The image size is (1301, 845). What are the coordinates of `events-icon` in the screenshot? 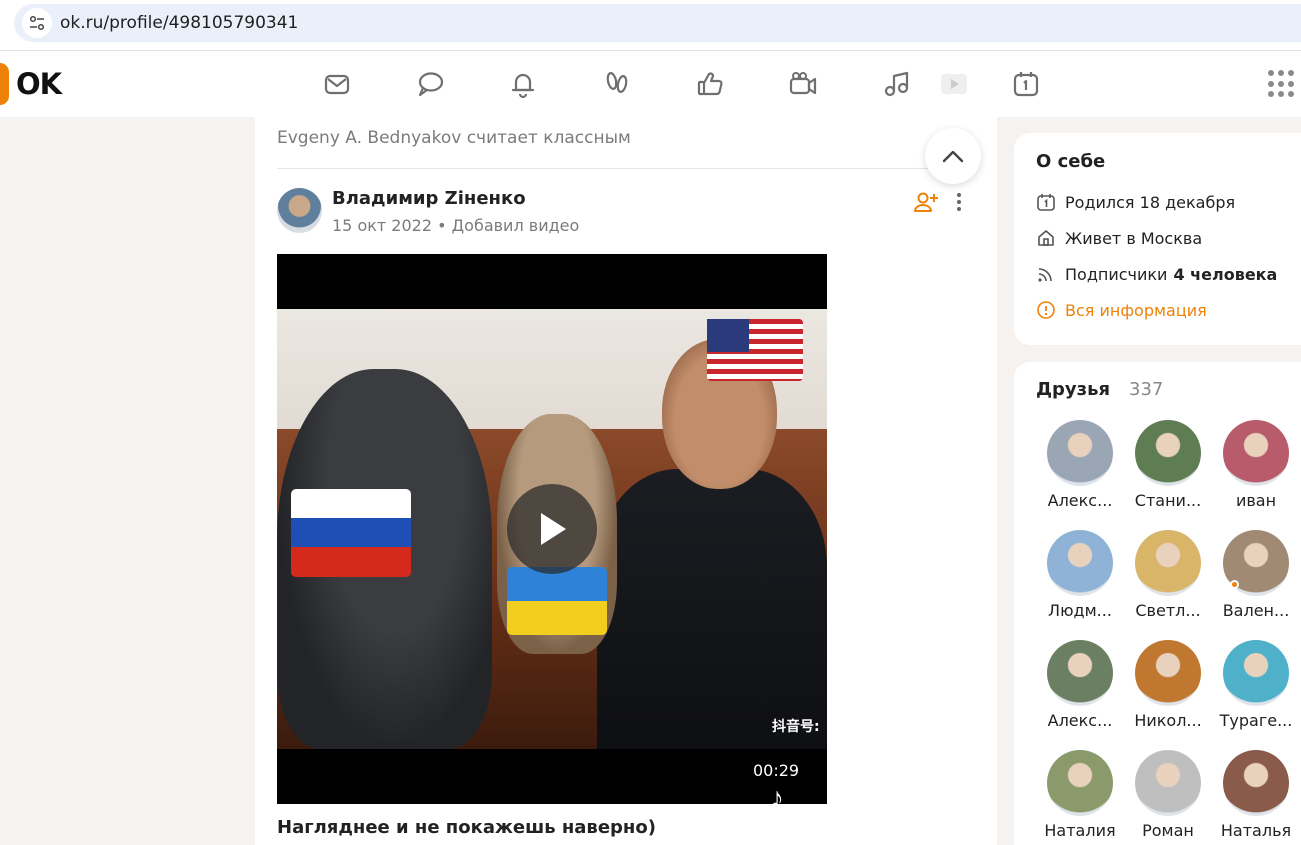 It's located at (1026, 84).